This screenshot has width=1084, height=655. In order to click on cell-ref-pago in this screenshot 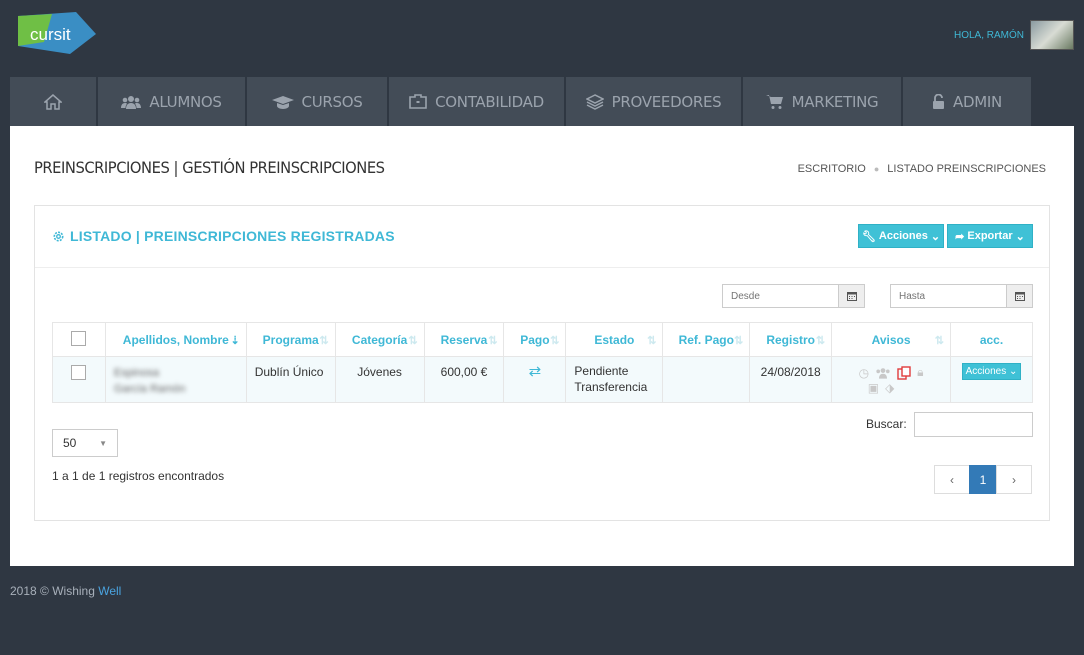, I will do `click(706, 379)`.